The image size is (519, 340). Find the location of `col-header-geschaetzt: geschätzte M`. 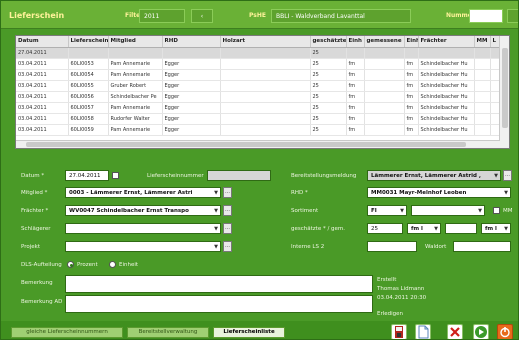

col-header-geschaetzt: geschätzte M is located at coordinates (328, 42).